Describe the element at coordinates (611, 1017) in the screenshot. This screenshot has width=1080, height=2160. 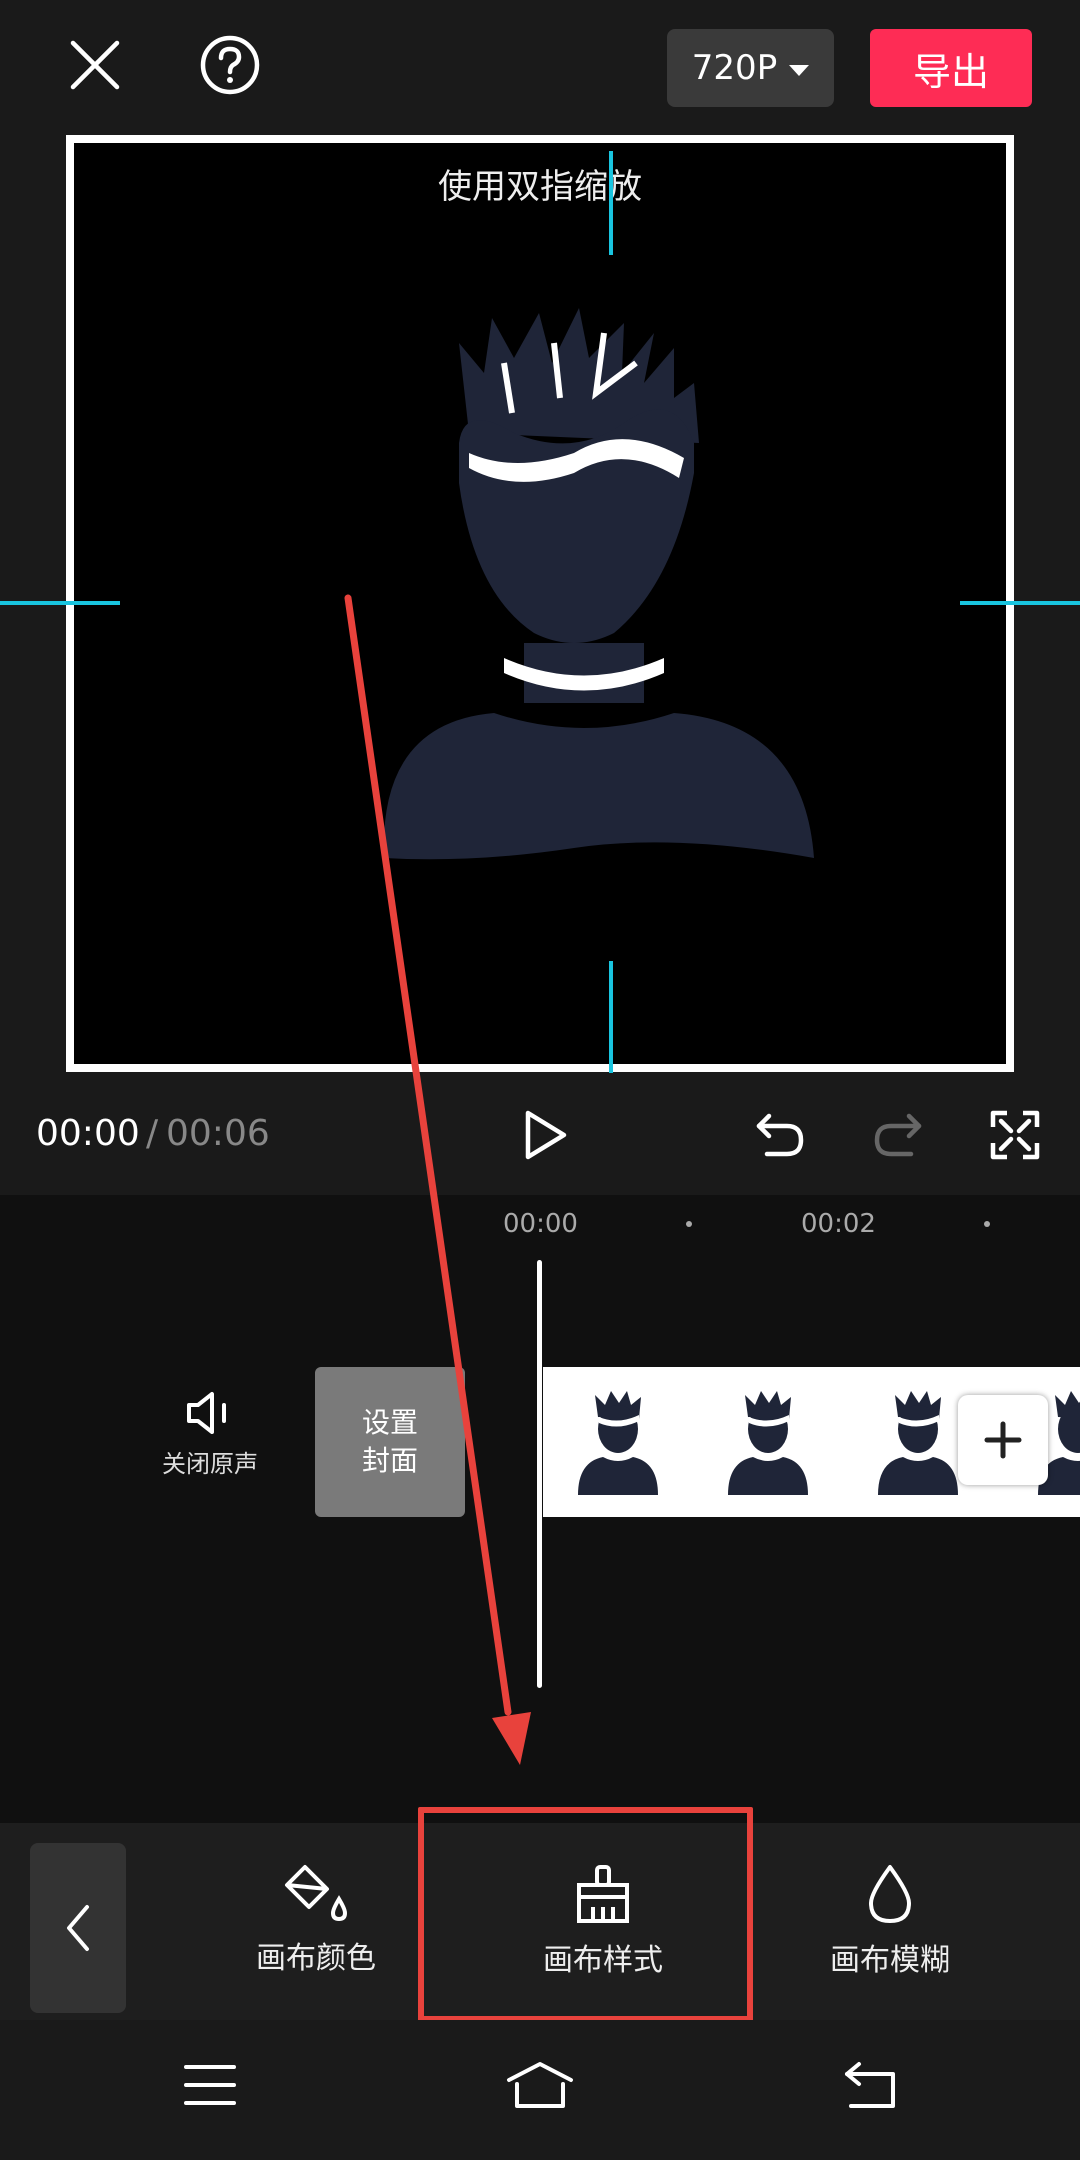
I see `center-guide-bottom` at that location.